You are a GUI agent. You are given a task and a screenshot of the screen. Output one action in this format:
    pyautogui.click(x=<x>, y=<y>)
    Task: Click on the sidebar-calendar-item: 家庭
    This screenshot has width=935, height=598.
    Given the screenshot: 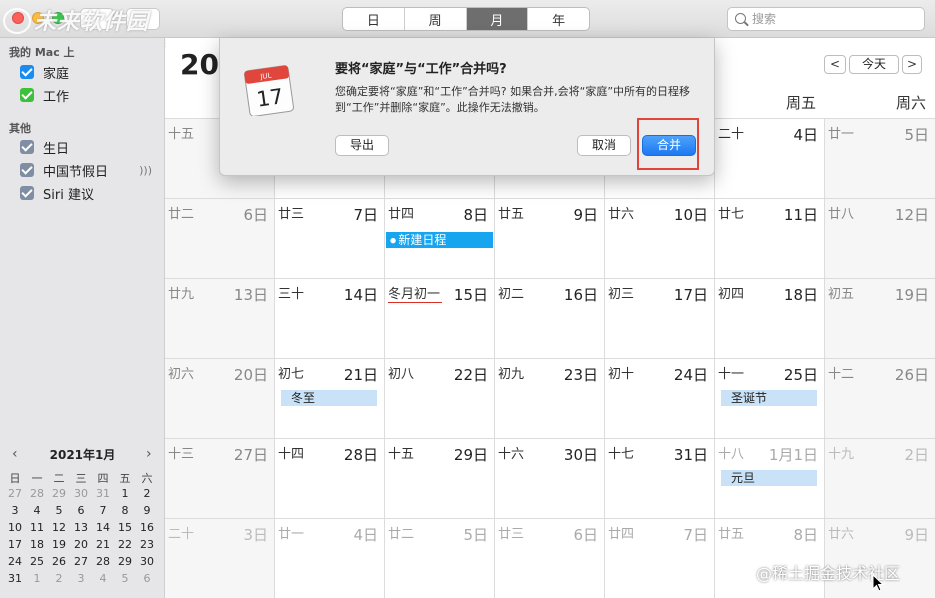 What is the action you would take?
    pyautogui.click(x=90, y=72)
    